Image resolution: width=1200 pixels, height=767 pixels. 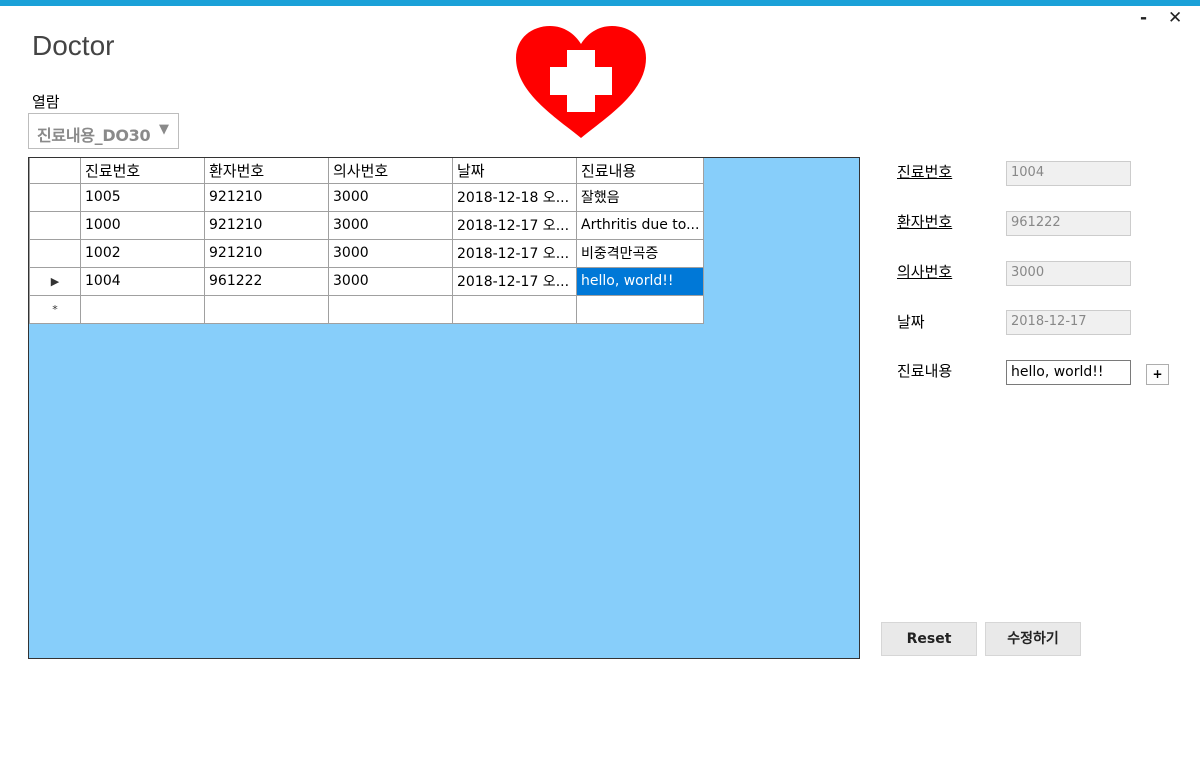 I want to click on doctor-no-label: 의사번호, so click(x=925, y=272).